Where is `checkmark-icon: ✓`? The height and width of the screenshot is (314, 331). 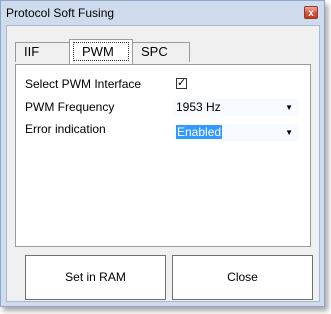
checkmark-icon: ✓ is located at coordinates (182, 83).